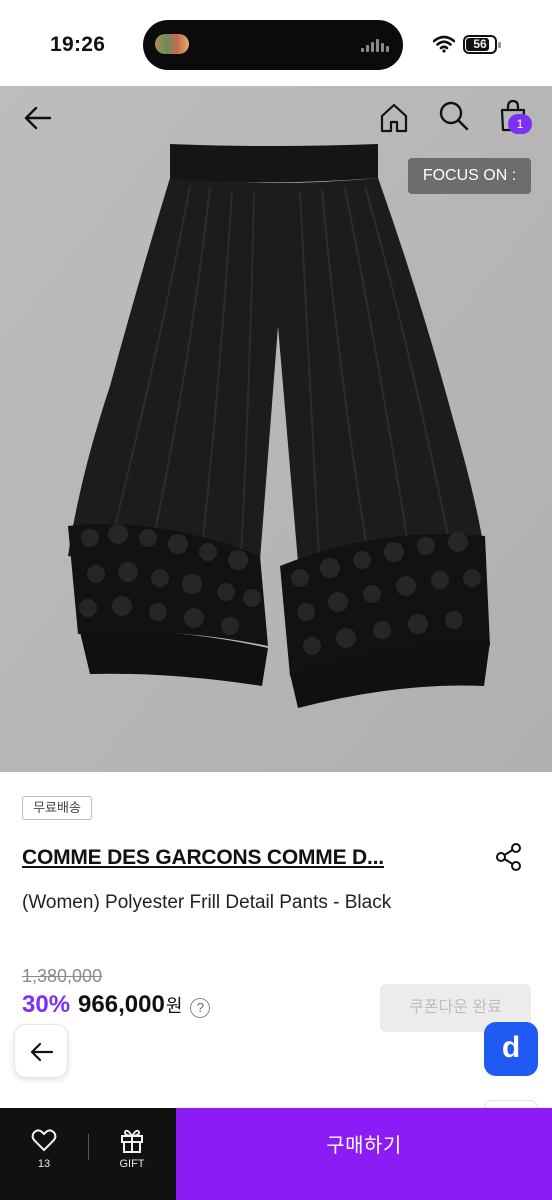 The image size is (552, 1200). Describe the element at coordinates (454, 116) in the screenshot. I see `search-icon` at that location.